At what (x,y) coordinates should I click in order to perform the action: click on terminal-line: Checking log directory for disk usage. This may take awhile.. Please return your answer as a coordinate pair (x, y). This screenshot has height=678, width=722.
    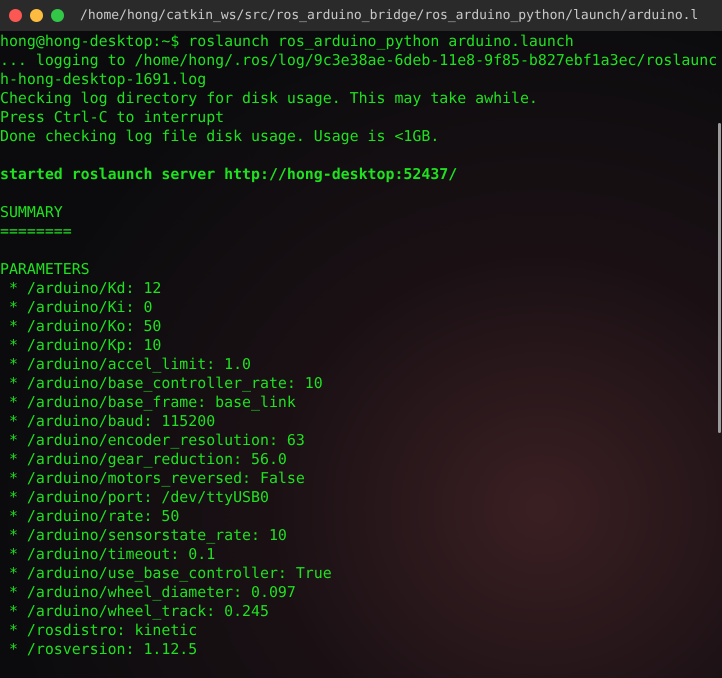
    Looking at the image, I should click on (269, 98).